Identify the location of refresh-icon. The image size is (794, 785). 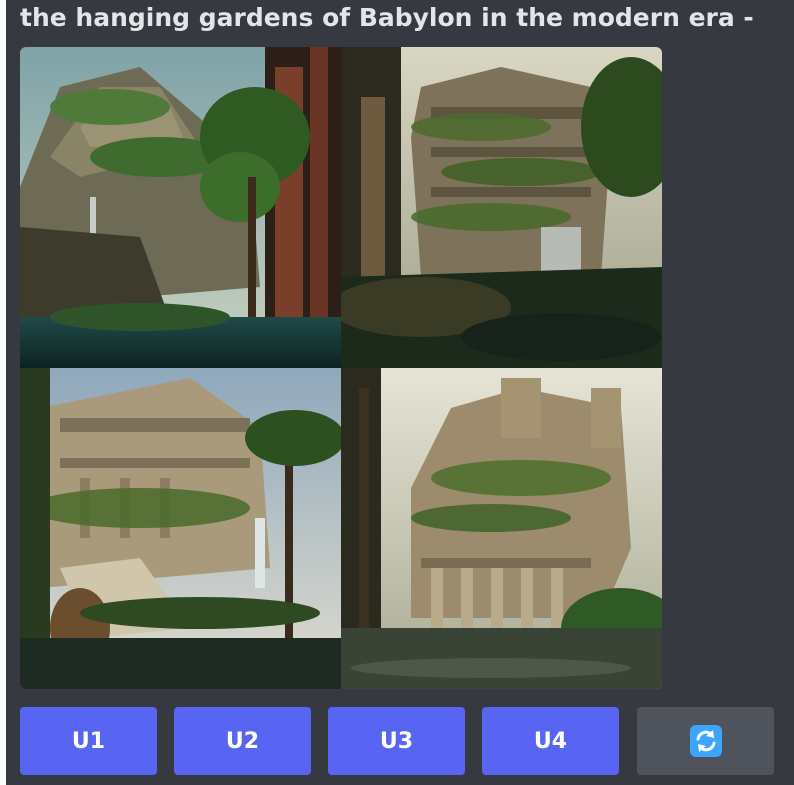
(705, 741).